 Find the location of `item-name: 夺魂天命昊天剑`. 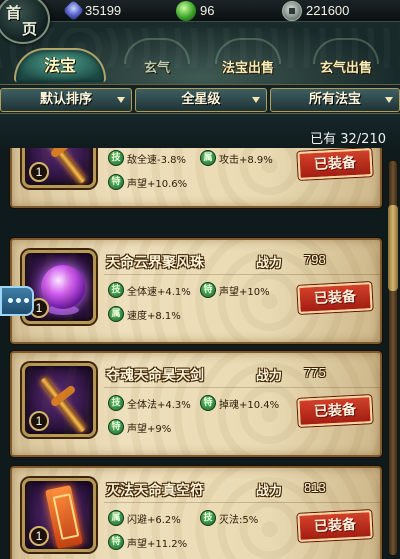

item-name: 夺魂天命昊天剑 is located at coordinates (155, 376).